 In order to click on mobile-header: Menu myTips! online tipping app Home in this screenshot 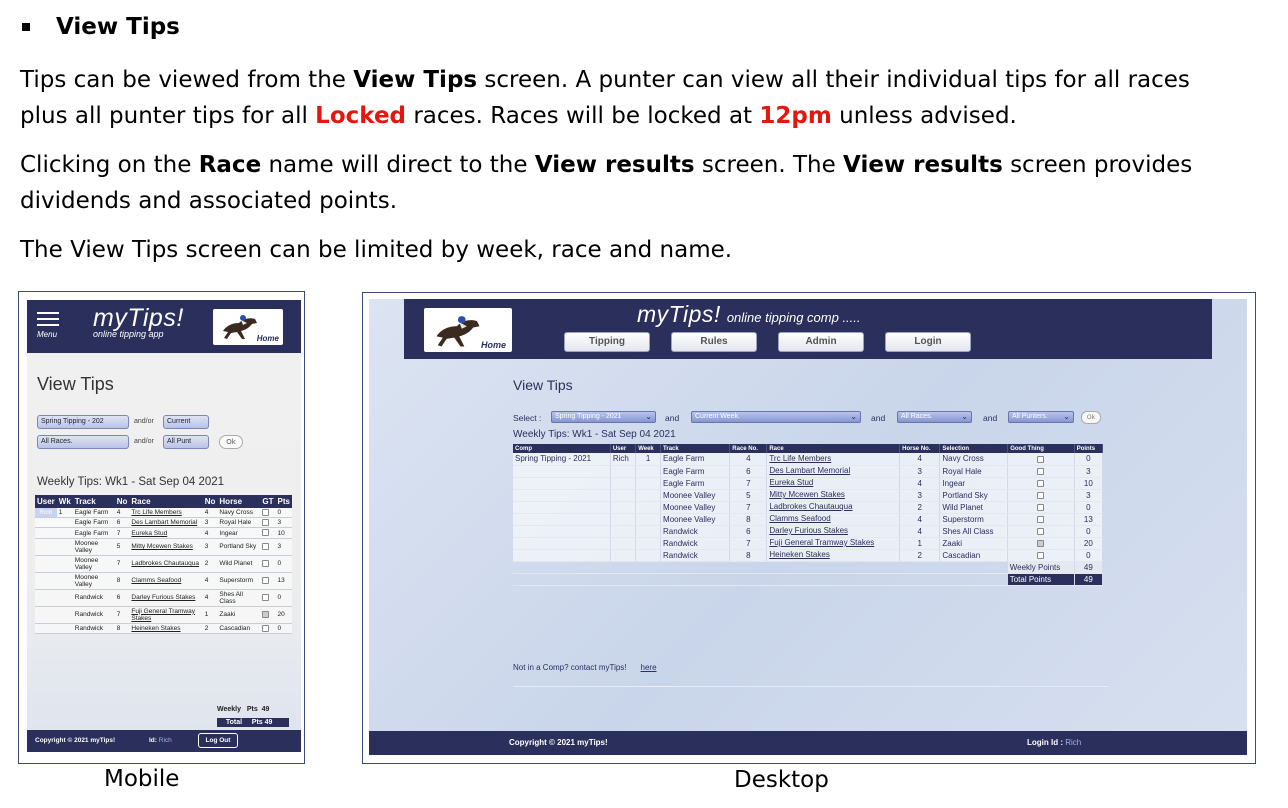, I will do `click(164, 326)`.